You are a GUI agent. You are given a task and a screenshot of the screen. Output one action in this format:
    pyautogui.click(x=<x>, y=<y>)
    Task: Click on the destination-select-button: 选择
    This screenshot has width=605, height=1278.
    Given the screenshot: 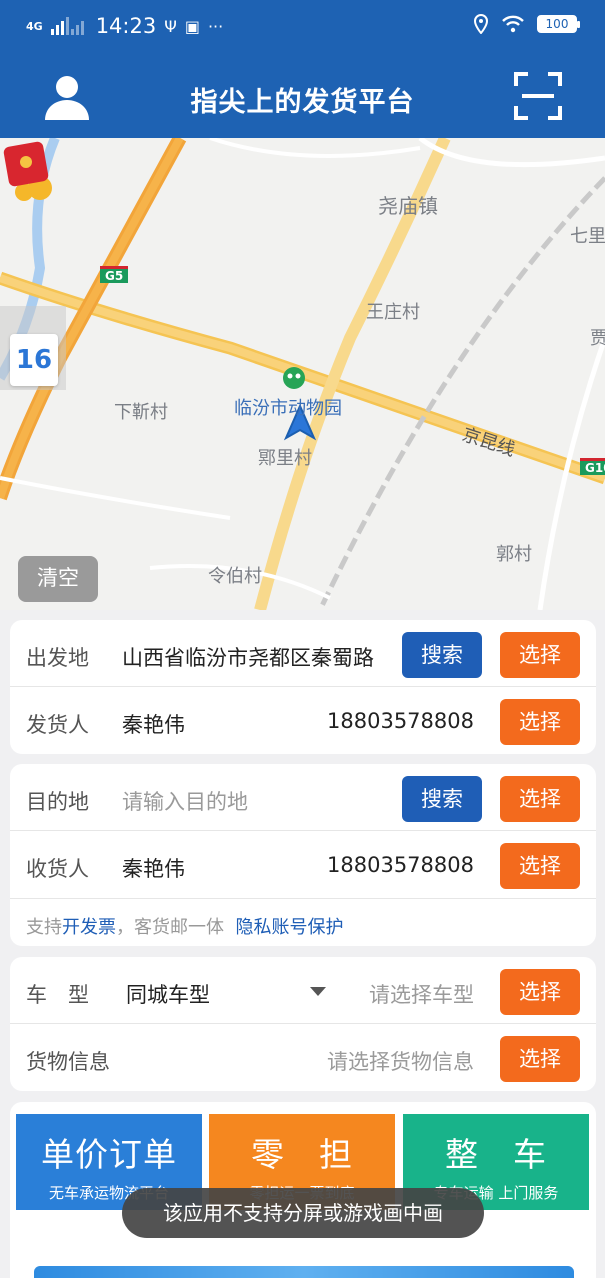 What is the action you would take?
    pyautogui.click(x=540, y=799)
    